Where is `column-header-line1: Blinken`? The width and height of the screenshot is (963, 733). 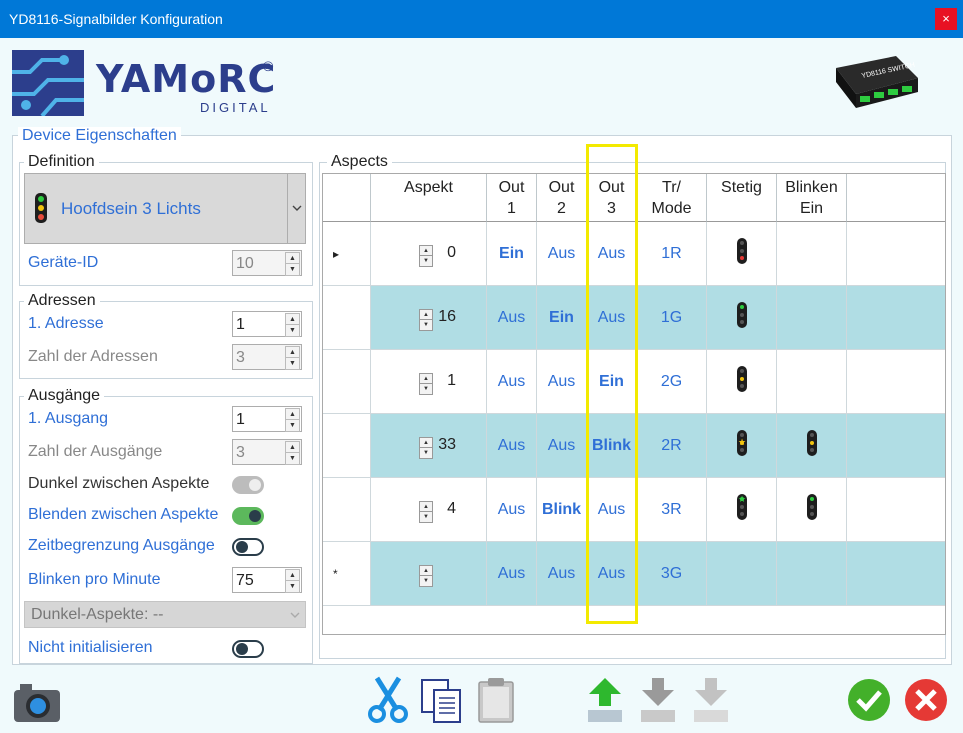 column-header-line1: Blinken is located at coordinates (811, 187).